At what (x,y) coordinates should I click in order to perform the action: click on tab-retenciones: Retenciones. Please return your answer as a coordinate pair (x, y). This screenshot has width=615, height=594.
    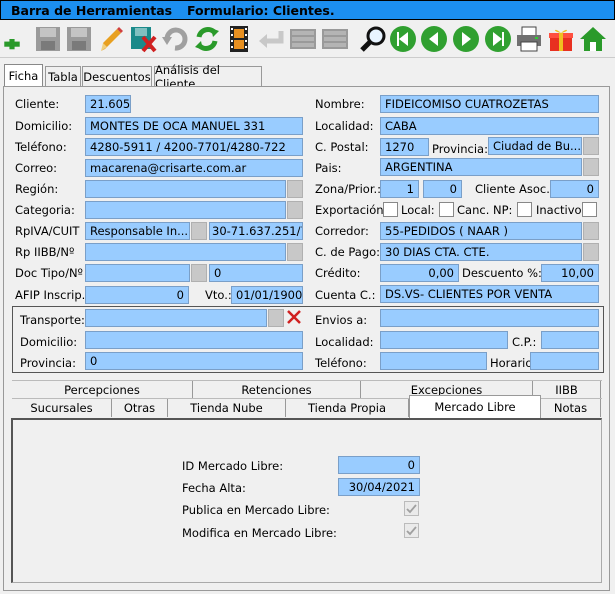
    Looking at the image, I should click on (277, 390).